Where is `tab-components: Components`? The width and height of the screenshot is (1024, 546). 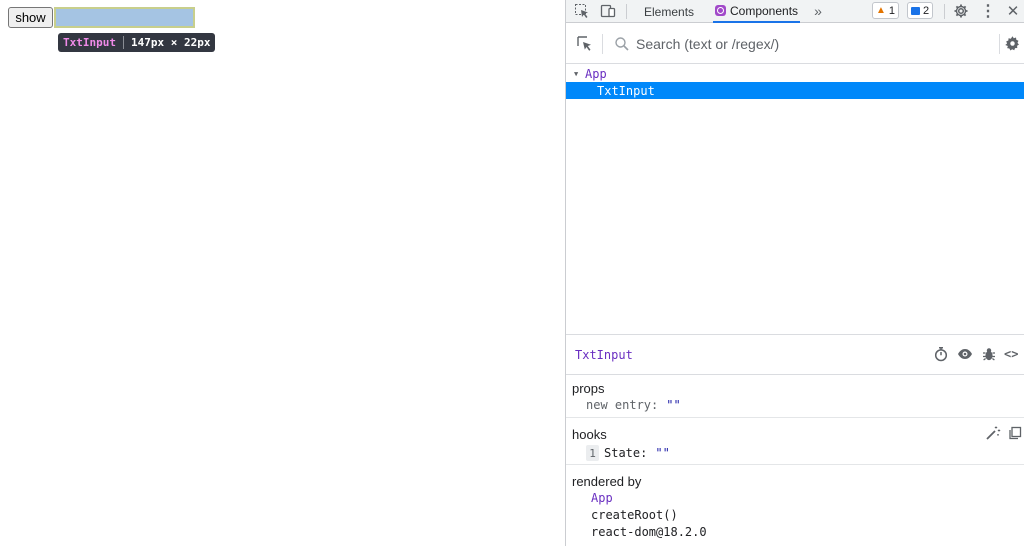
tab-components: Components is located at coordinates (757, 11).